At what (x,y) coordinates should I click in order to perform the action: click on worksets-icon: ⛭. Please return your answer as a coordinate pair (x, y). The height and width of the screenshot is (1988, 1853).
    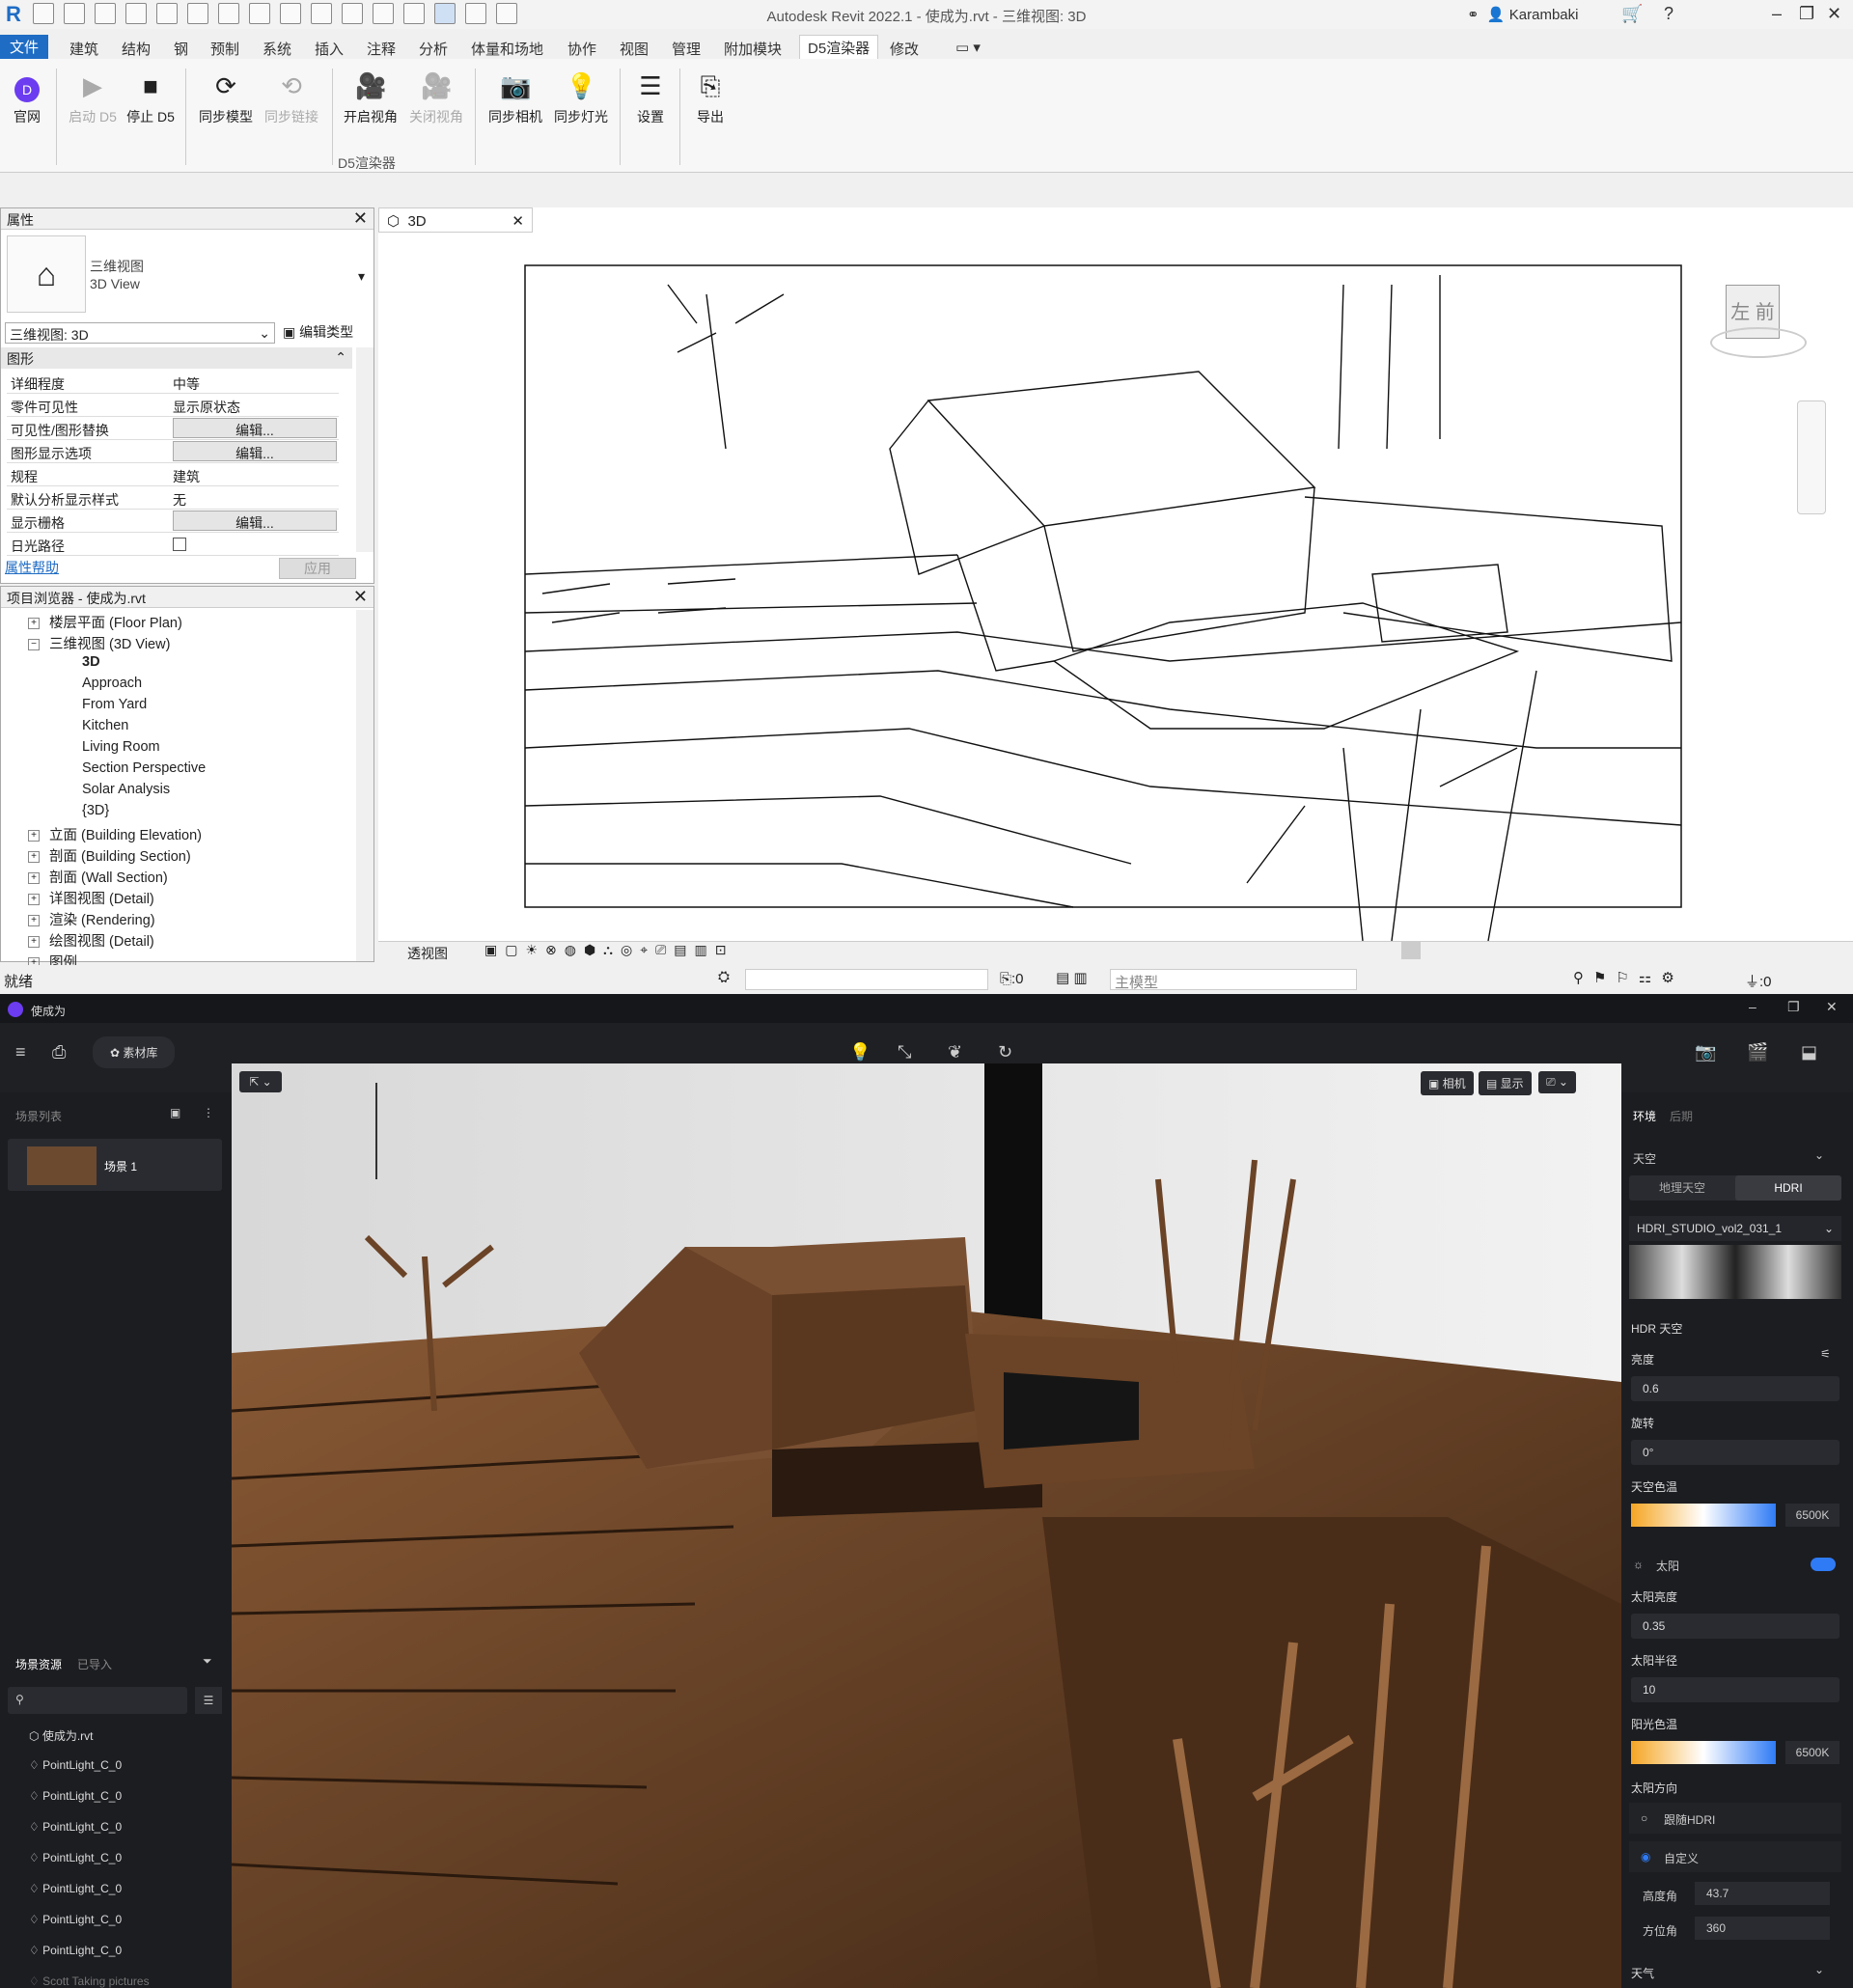
    Looking at the image, I should click on (724, 977).